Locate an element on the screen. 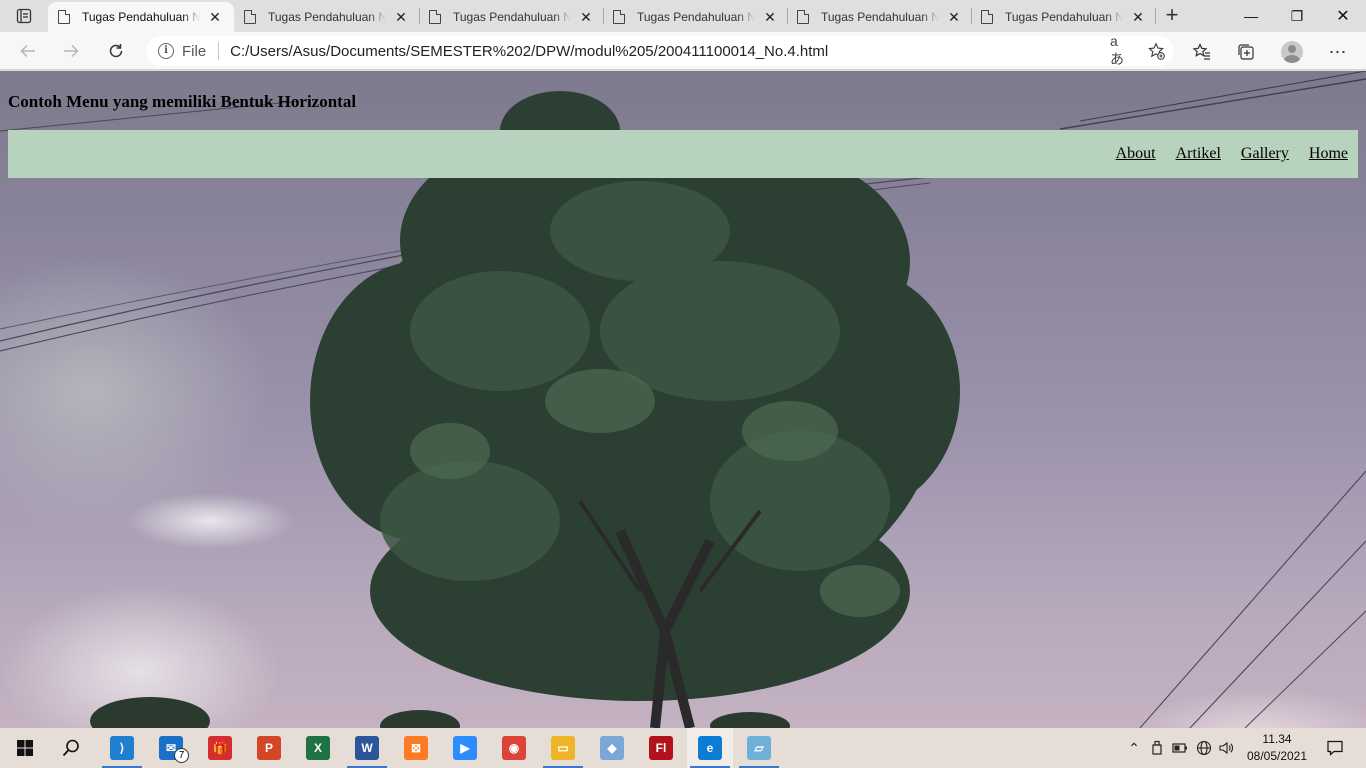 The image size is (1366, 768). taskbar-app-notepad: ▱ is located at coordinates (759, 748).